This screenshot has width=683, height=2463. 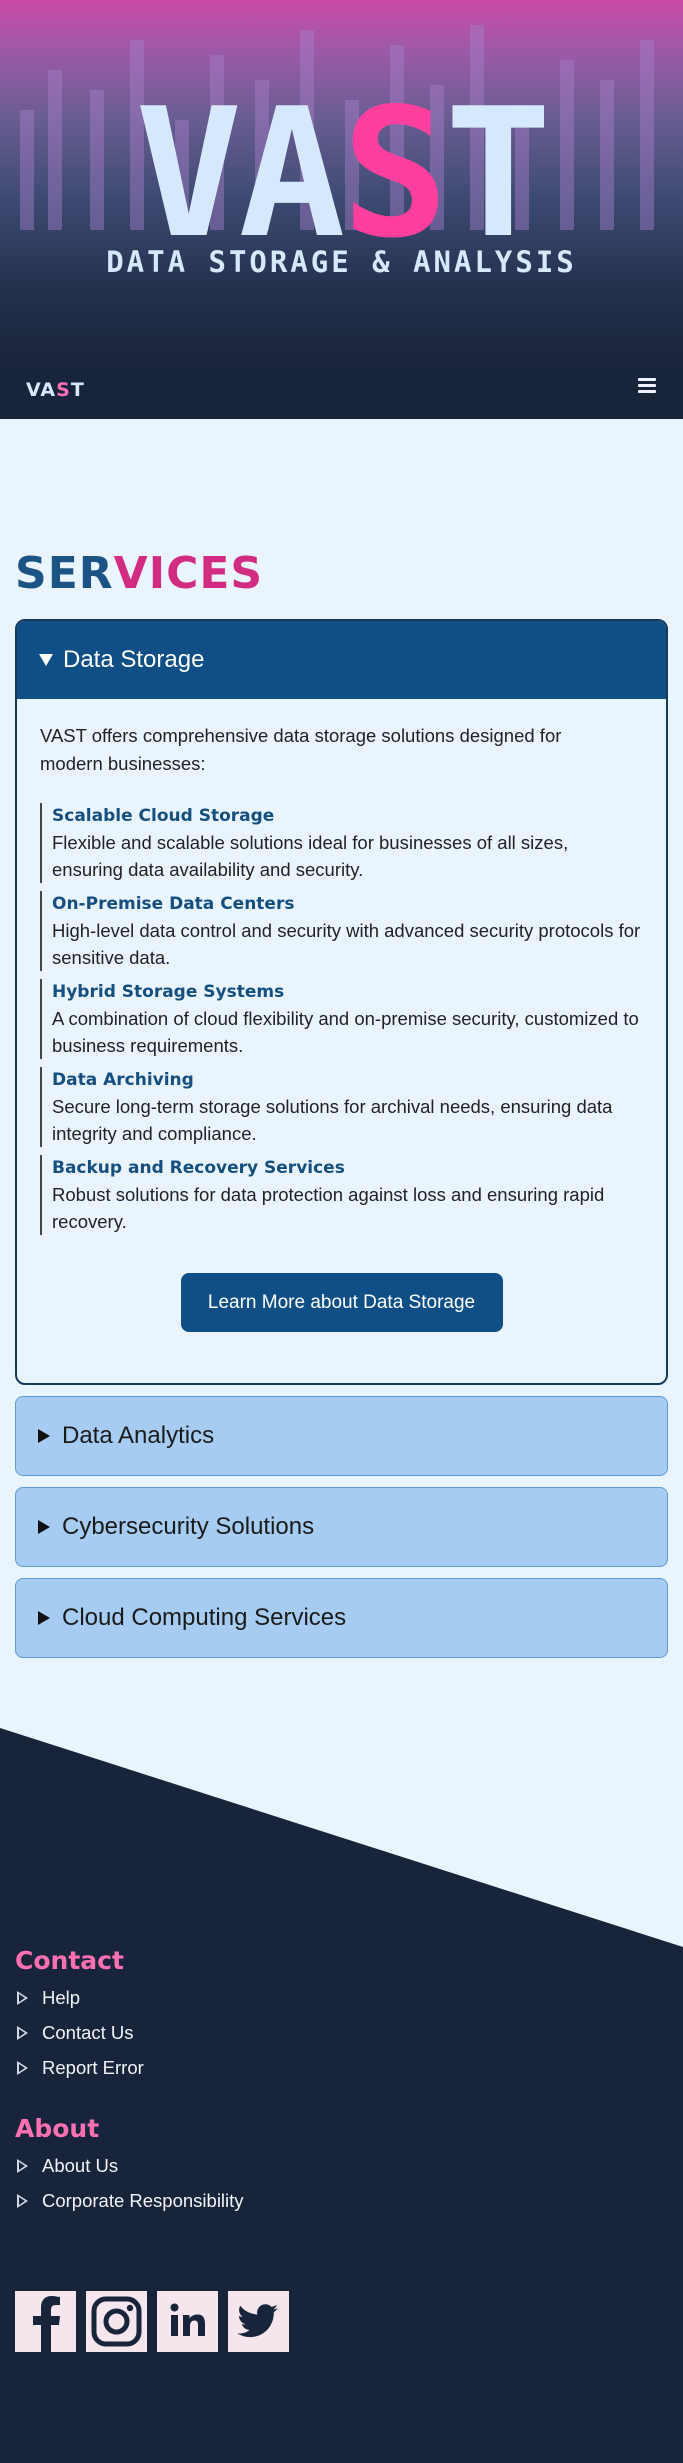 I want to click on brand-highlight: S, so click(x=63, y=390).